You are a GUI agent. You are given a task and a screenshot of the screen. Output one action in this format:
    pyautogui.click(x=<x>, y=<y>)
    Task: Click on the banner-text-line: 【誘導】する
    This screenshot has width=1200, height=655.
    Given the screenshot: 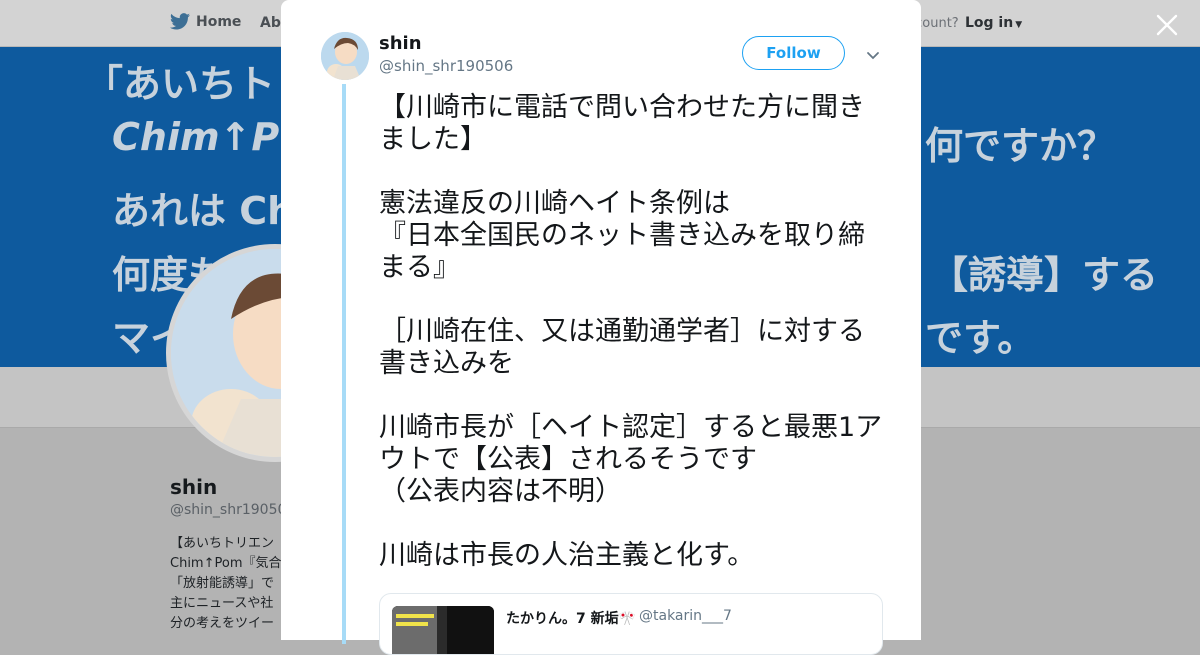 What is the action you would take?
    pyautogui.click(x=1044, y=275)
    